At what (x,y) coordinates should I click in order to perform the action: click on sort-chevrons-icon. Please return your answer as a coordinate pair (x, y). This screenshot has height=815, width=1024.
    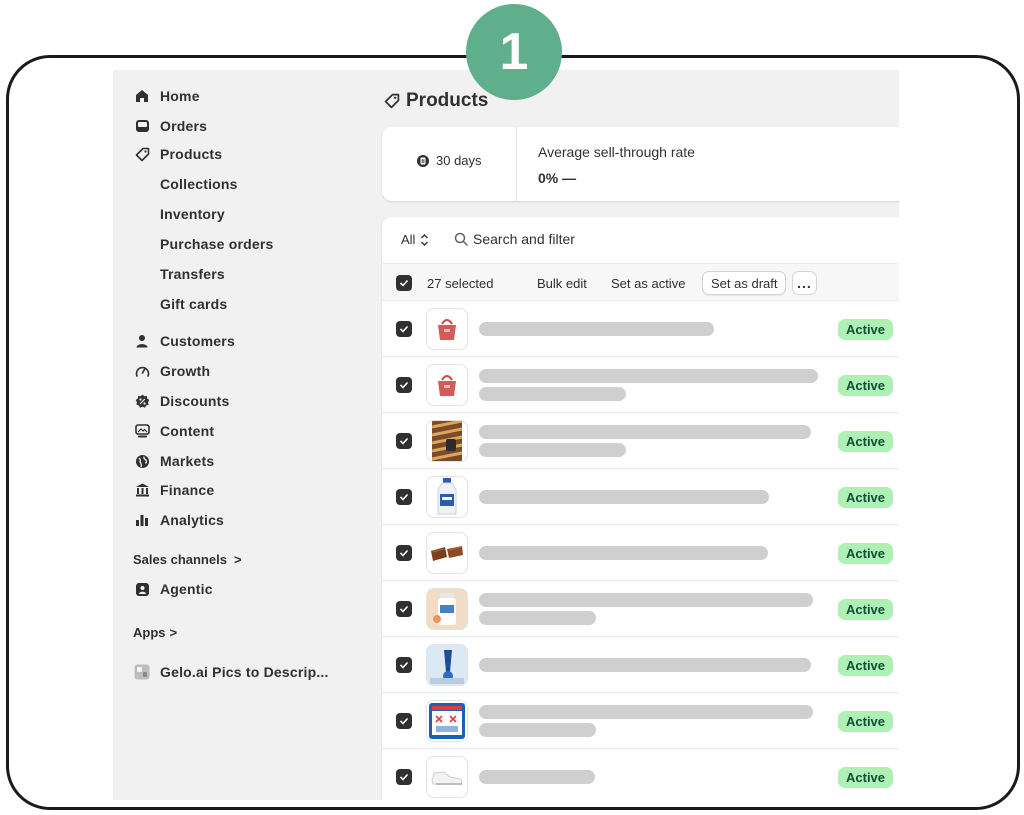
    Looking at the image, I should click on (424, 240).